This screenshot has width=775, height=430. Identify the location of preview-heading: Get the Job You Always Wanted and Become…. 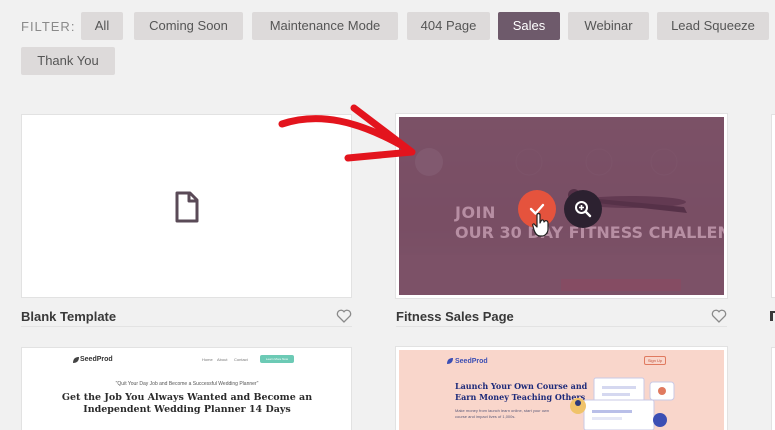
(186, 404).